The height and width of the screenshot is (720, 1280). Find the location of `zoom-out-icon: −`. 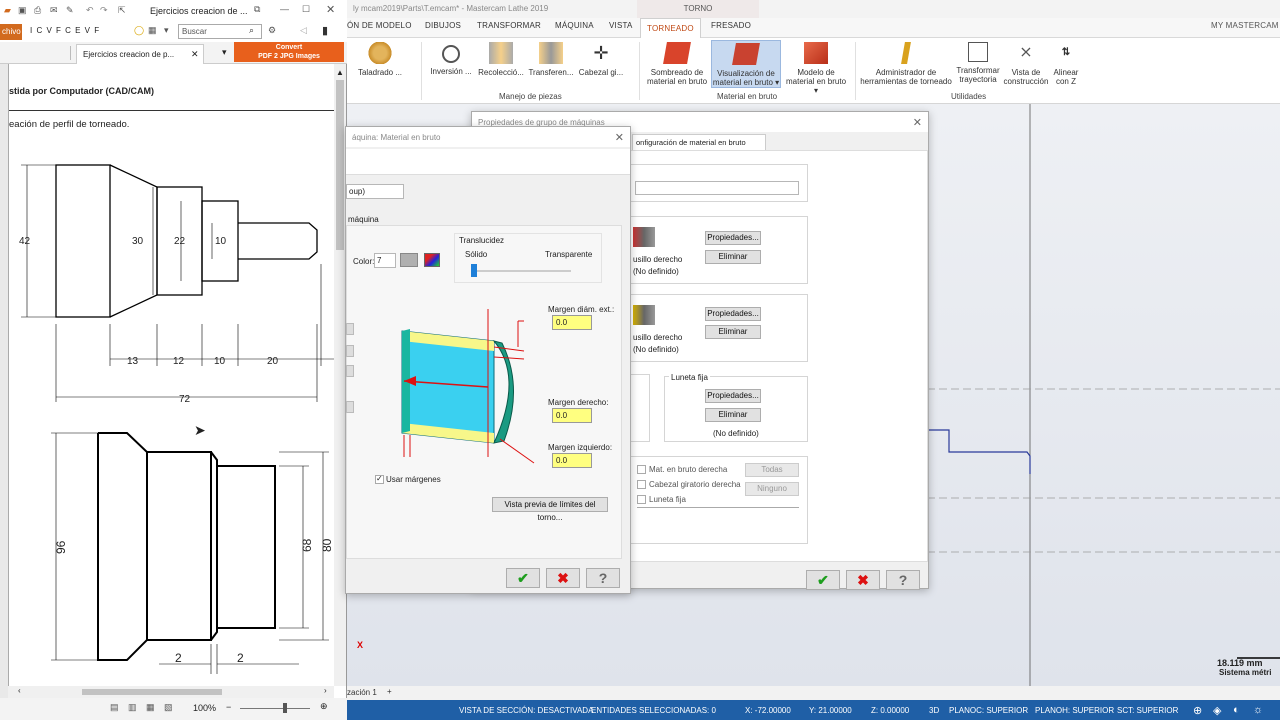

zoom-out-icon: − is located at coordinates (228, 707).